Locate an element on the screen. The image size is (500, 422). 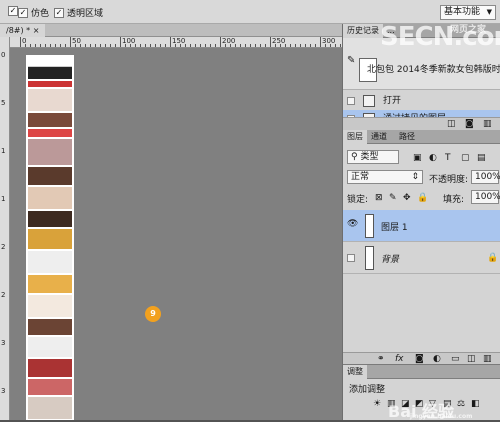
visibility-box is located at coordinates (351, 258).